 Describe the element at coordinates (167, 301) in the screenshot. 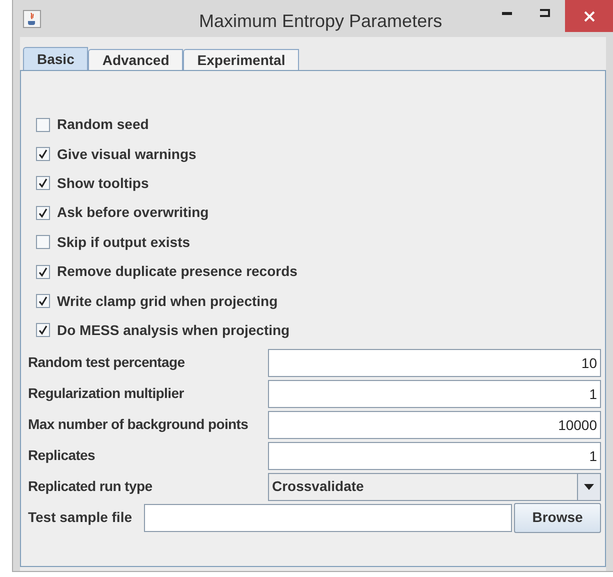

I see `checkbox-label: Write clamp grid when projecting` at that location.